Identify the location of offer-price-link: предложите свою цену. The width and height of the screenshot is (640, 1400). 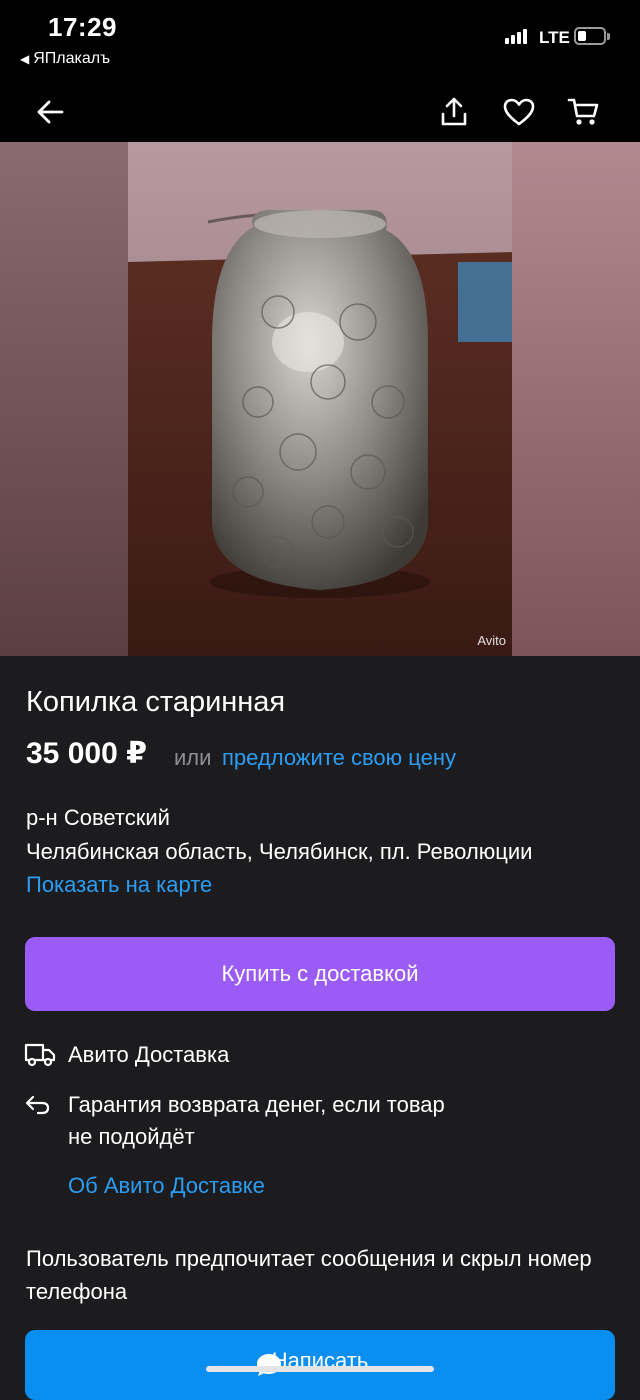
(339, 758).